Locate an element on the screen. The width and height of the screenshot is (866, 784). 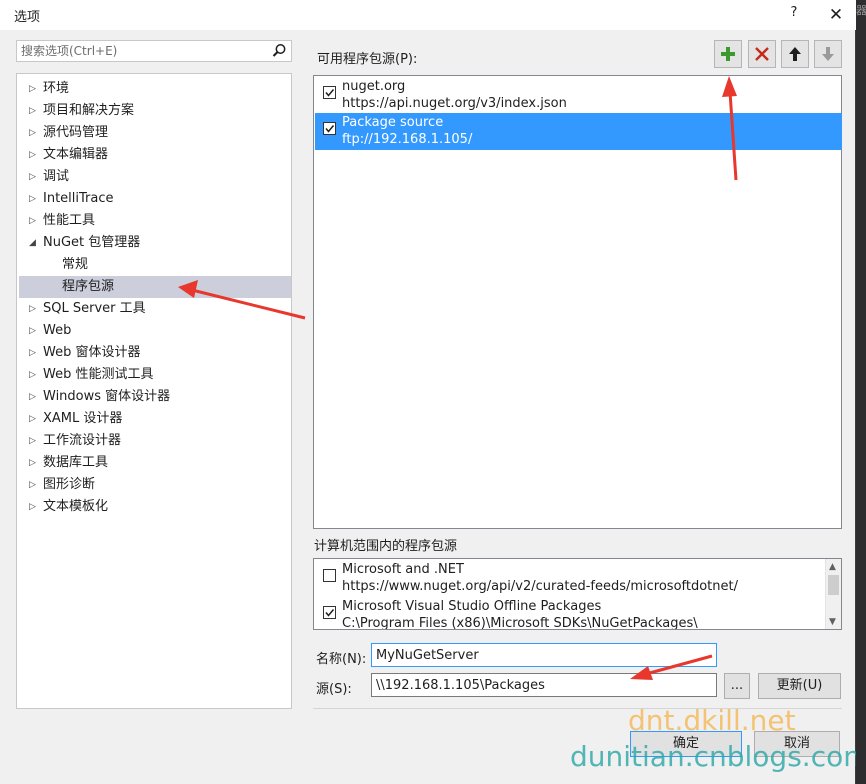
tree-item-sql-server-tools: ▷ SQL Server 工具 is located at coordinates (155, 309).